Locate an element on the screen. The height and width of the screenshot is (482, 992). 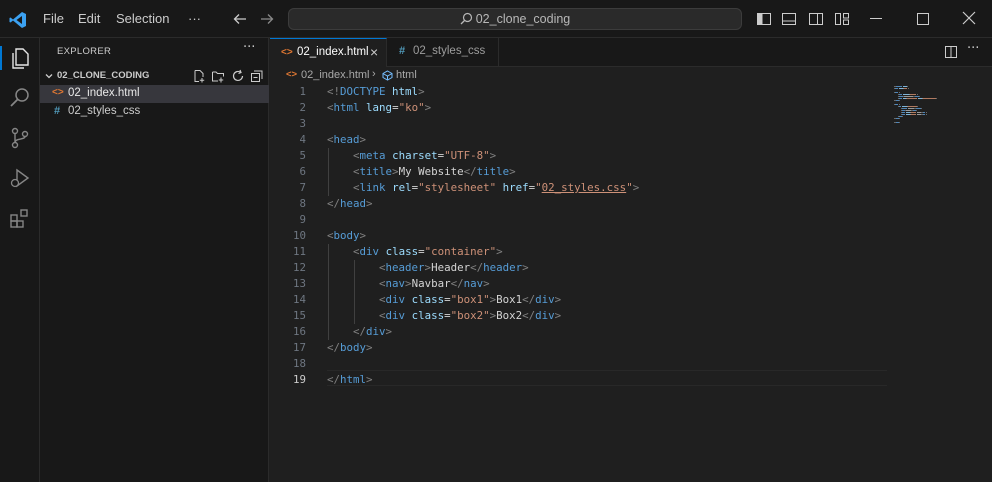
toggle-primary-sidebar-icon is located at coordinates (764, 19).